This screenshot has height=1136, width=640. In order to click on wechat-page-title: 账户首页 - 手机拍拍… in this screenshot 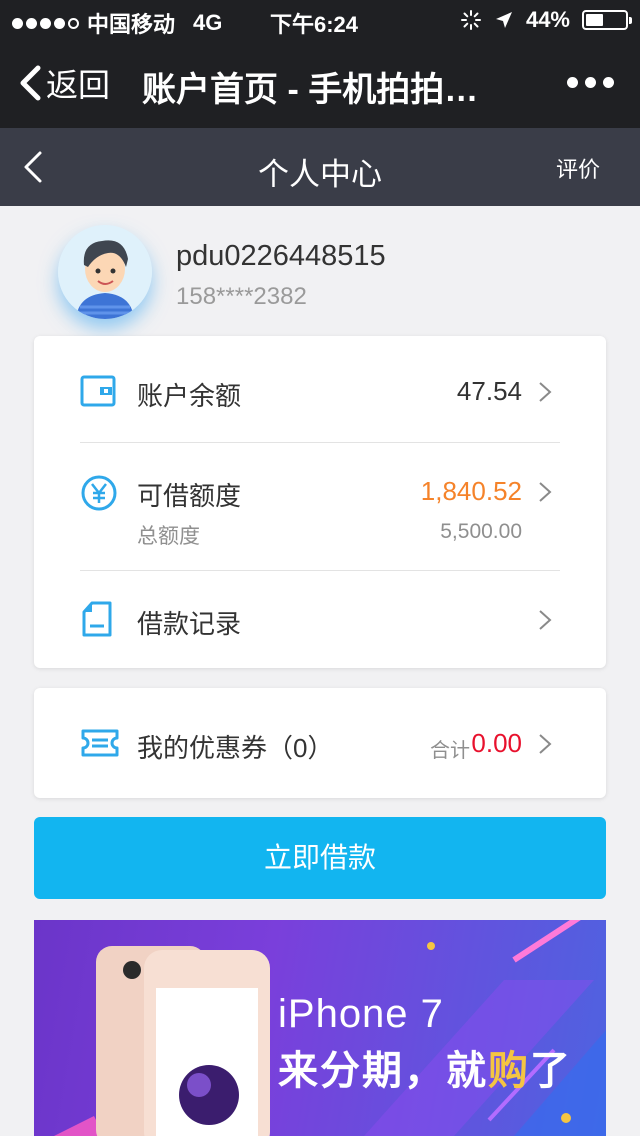, I will do `click(310, 90)`.